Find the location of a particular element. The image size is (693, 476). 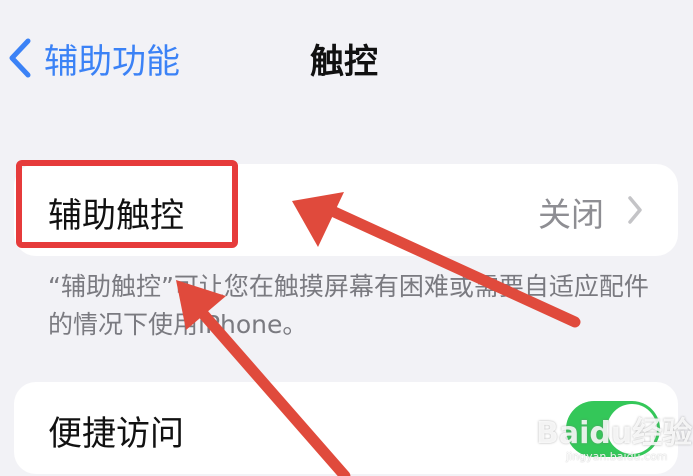

assistive-touch-label: 辅助触控 is located at coordinates (116, 216).